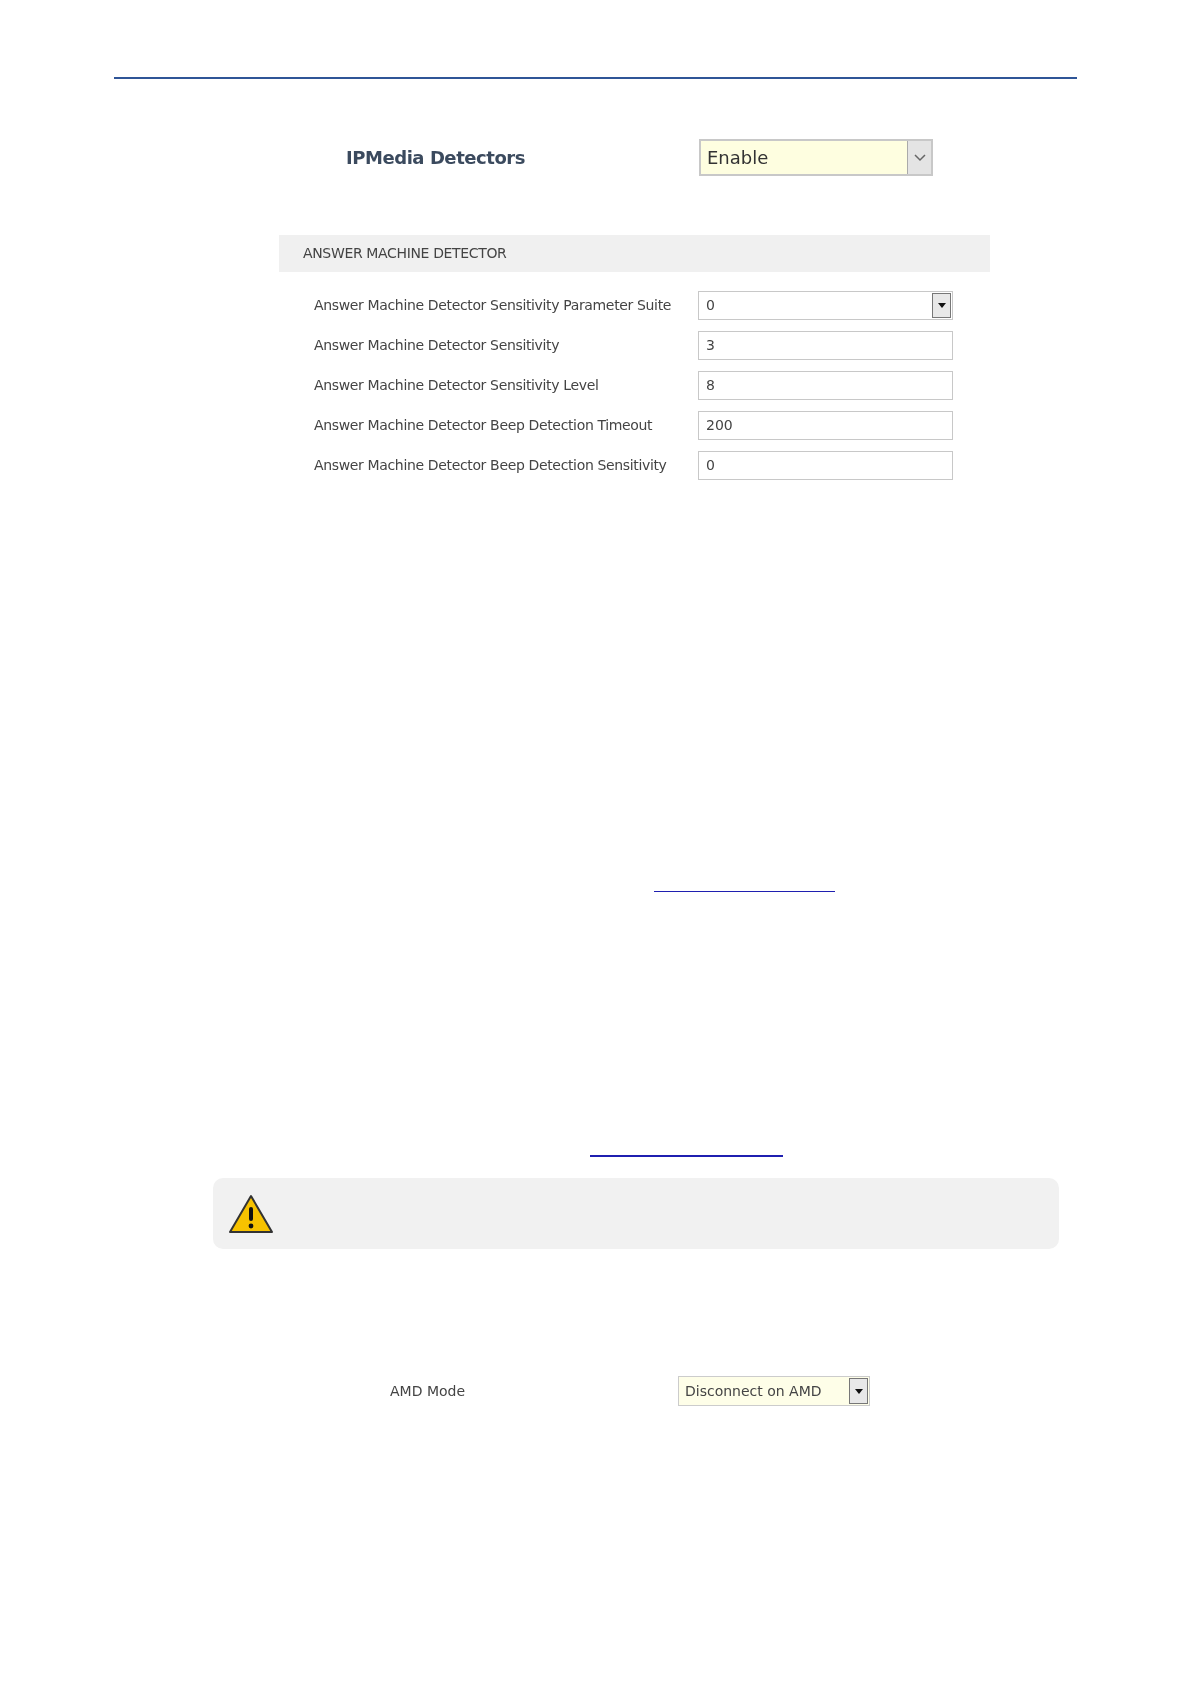 This screenshot has height=1684, width=1191. I want to click on field-label: Answer Machine Detector Beep Detection Sensitivity, so click(491, 465).